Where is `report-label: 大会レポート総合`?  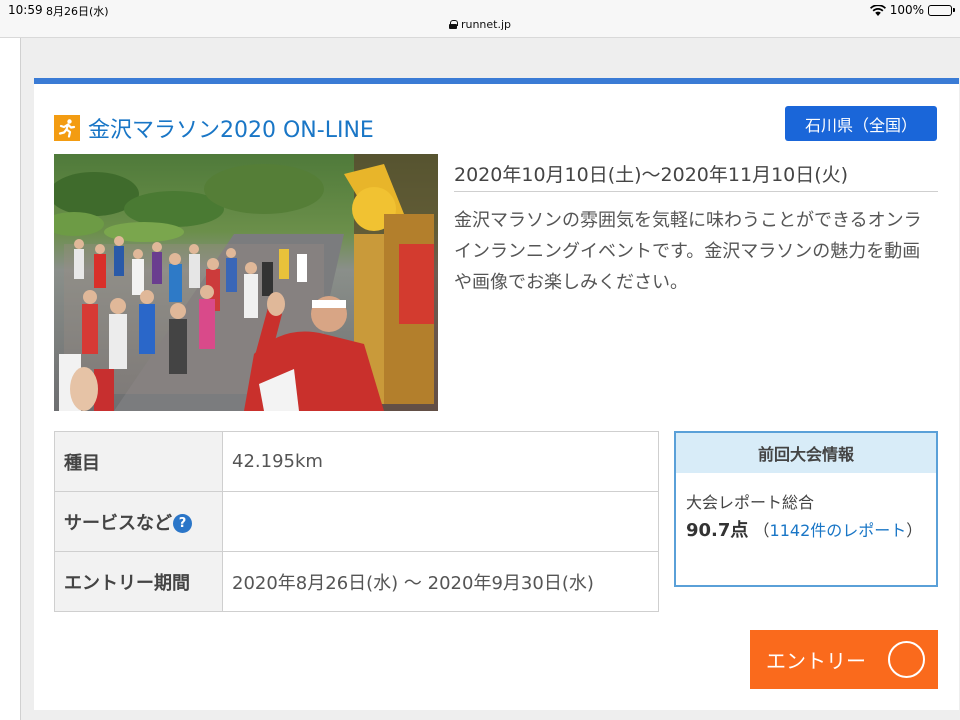
report-label: 大会レポート総合 is located at coordinates (750, 502).